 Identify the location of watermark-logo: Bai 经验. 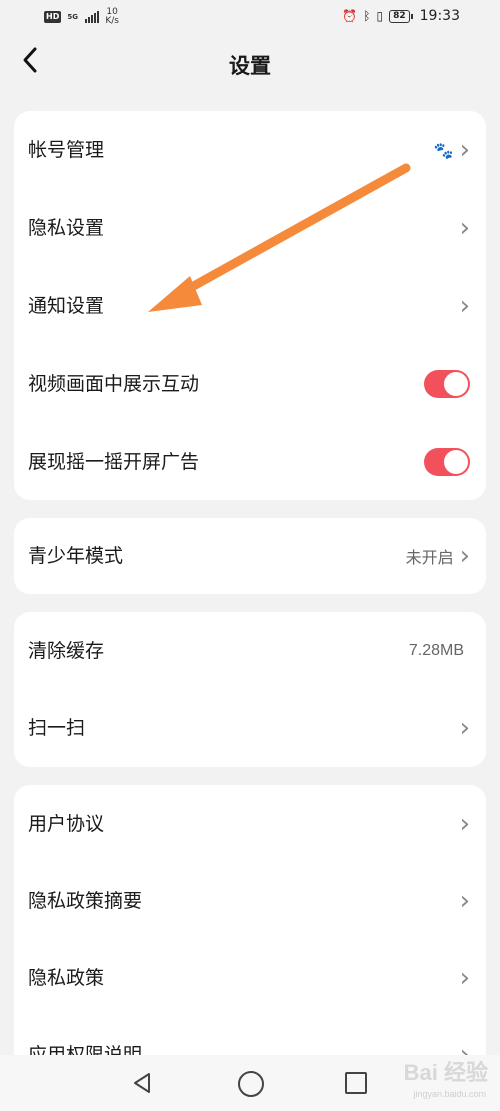
(445, 1072).